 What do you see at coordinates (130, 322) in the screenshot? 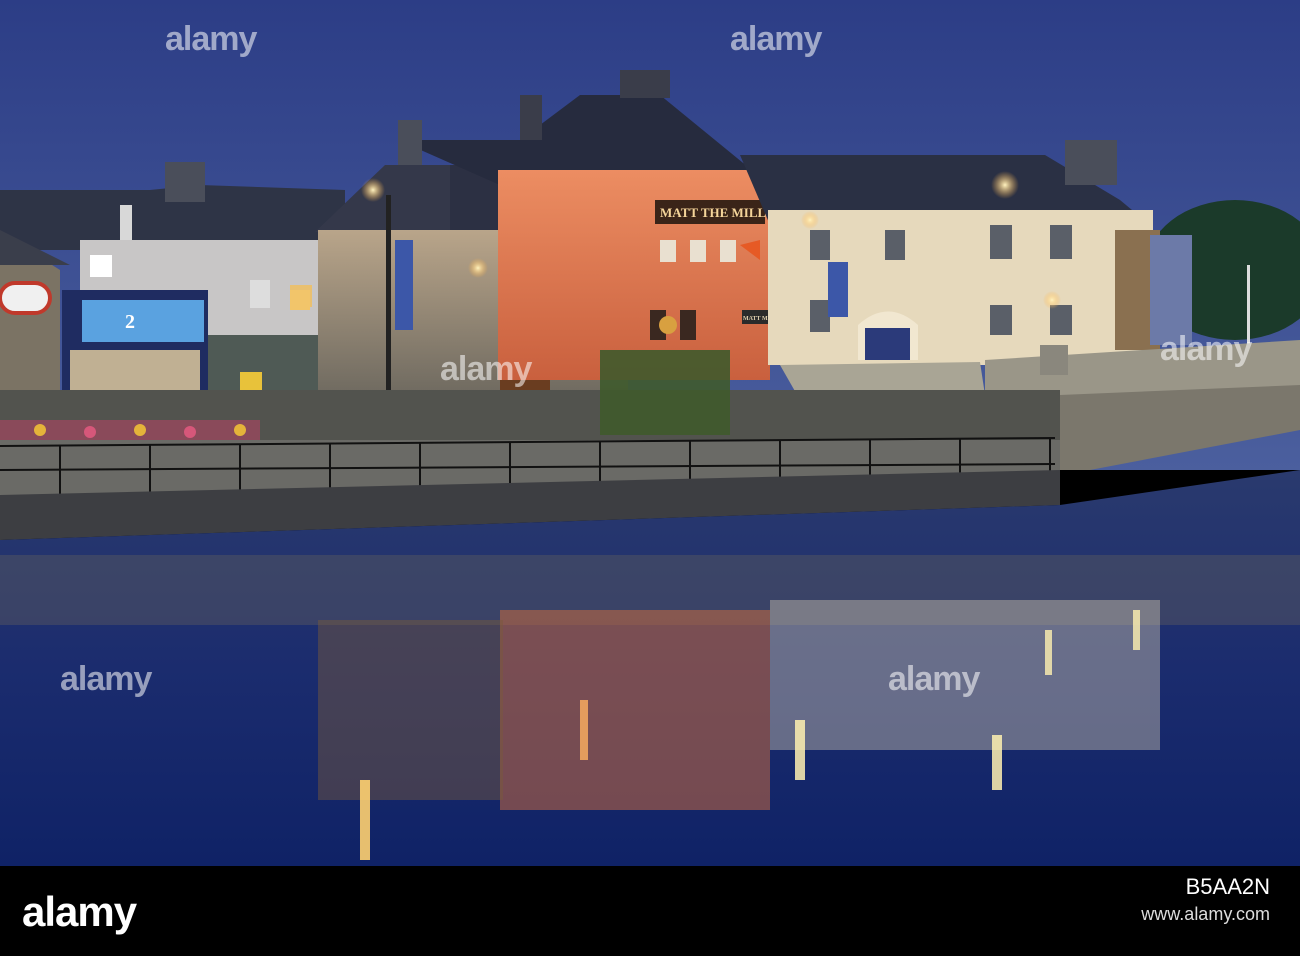
I see `shop-sign-text: 2` at bounding box center [130, 322].